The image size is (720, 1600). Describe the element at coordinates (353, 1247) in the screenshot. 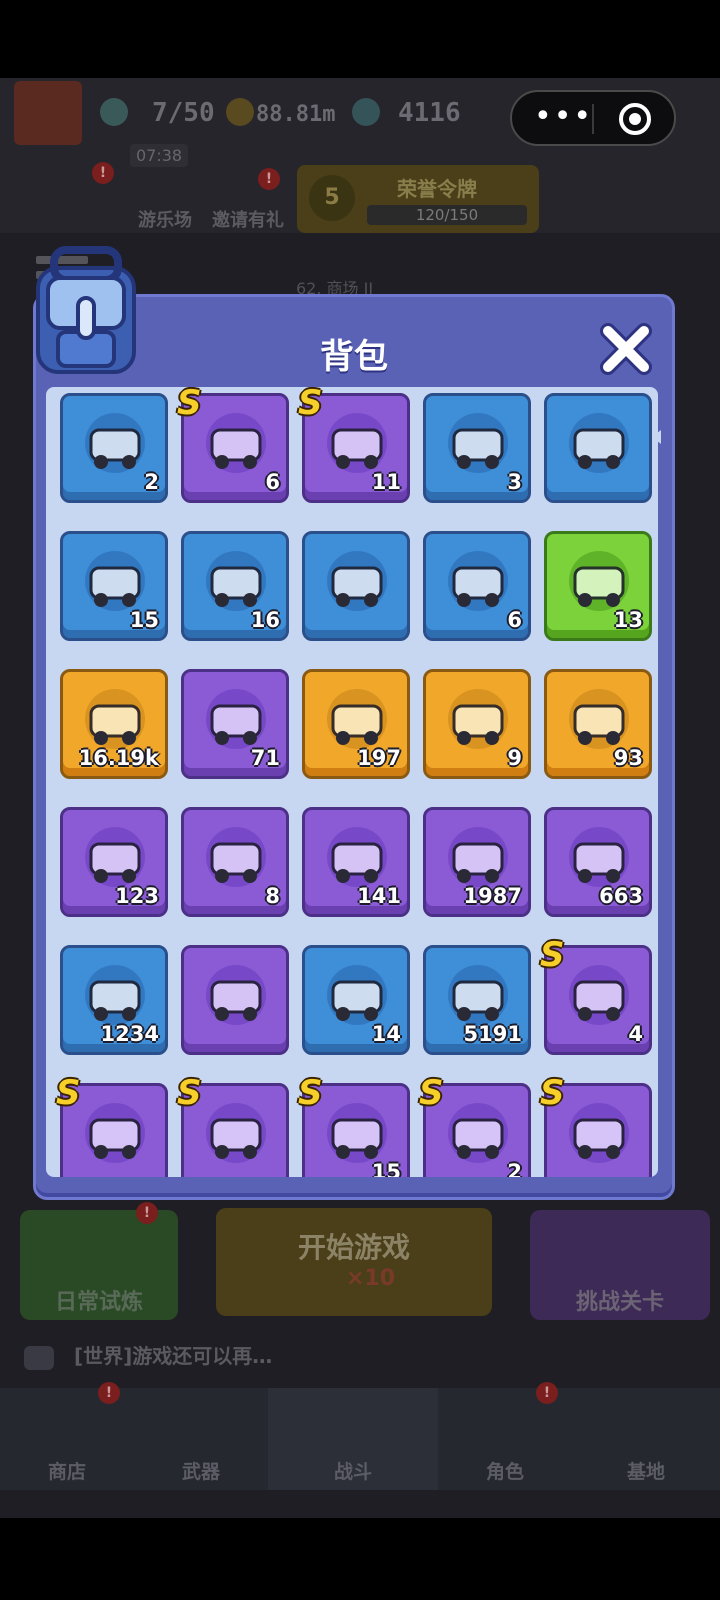

I see `start-game-label: 开始游戏` at that location.